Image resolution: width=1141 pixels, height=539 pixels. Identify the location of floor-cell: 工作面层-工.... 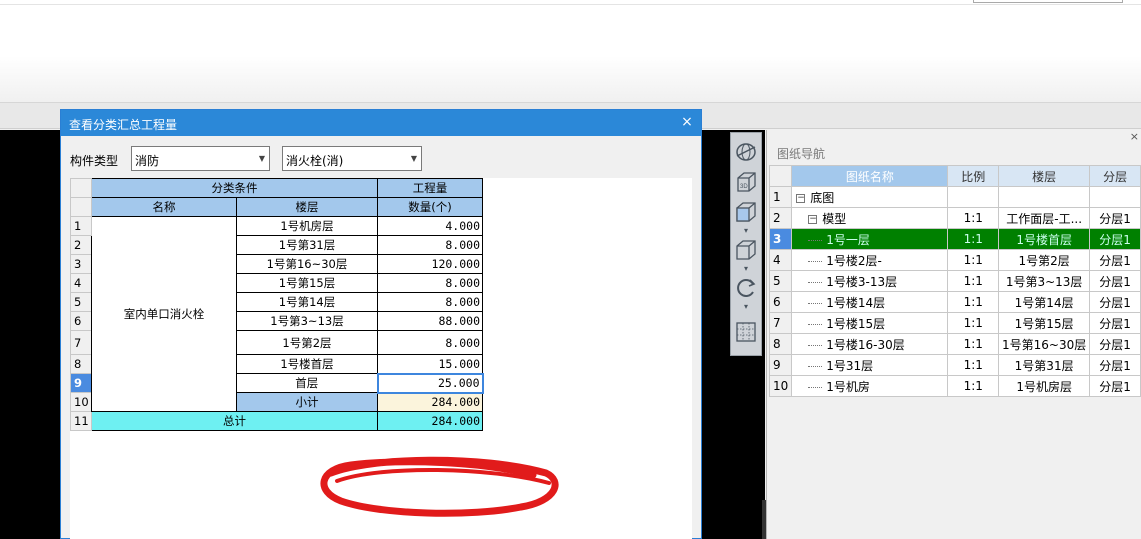
(1044, 218).